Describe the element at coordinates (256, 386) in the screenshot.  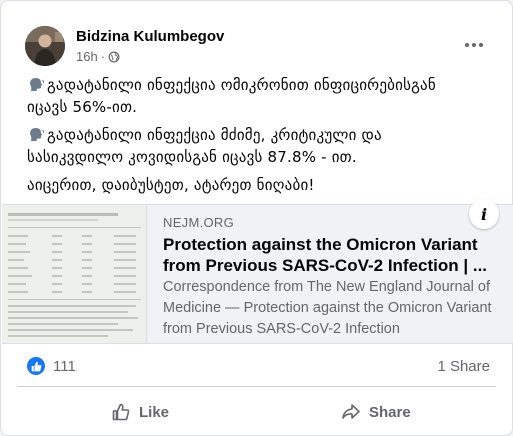
I see `divider` at that location.